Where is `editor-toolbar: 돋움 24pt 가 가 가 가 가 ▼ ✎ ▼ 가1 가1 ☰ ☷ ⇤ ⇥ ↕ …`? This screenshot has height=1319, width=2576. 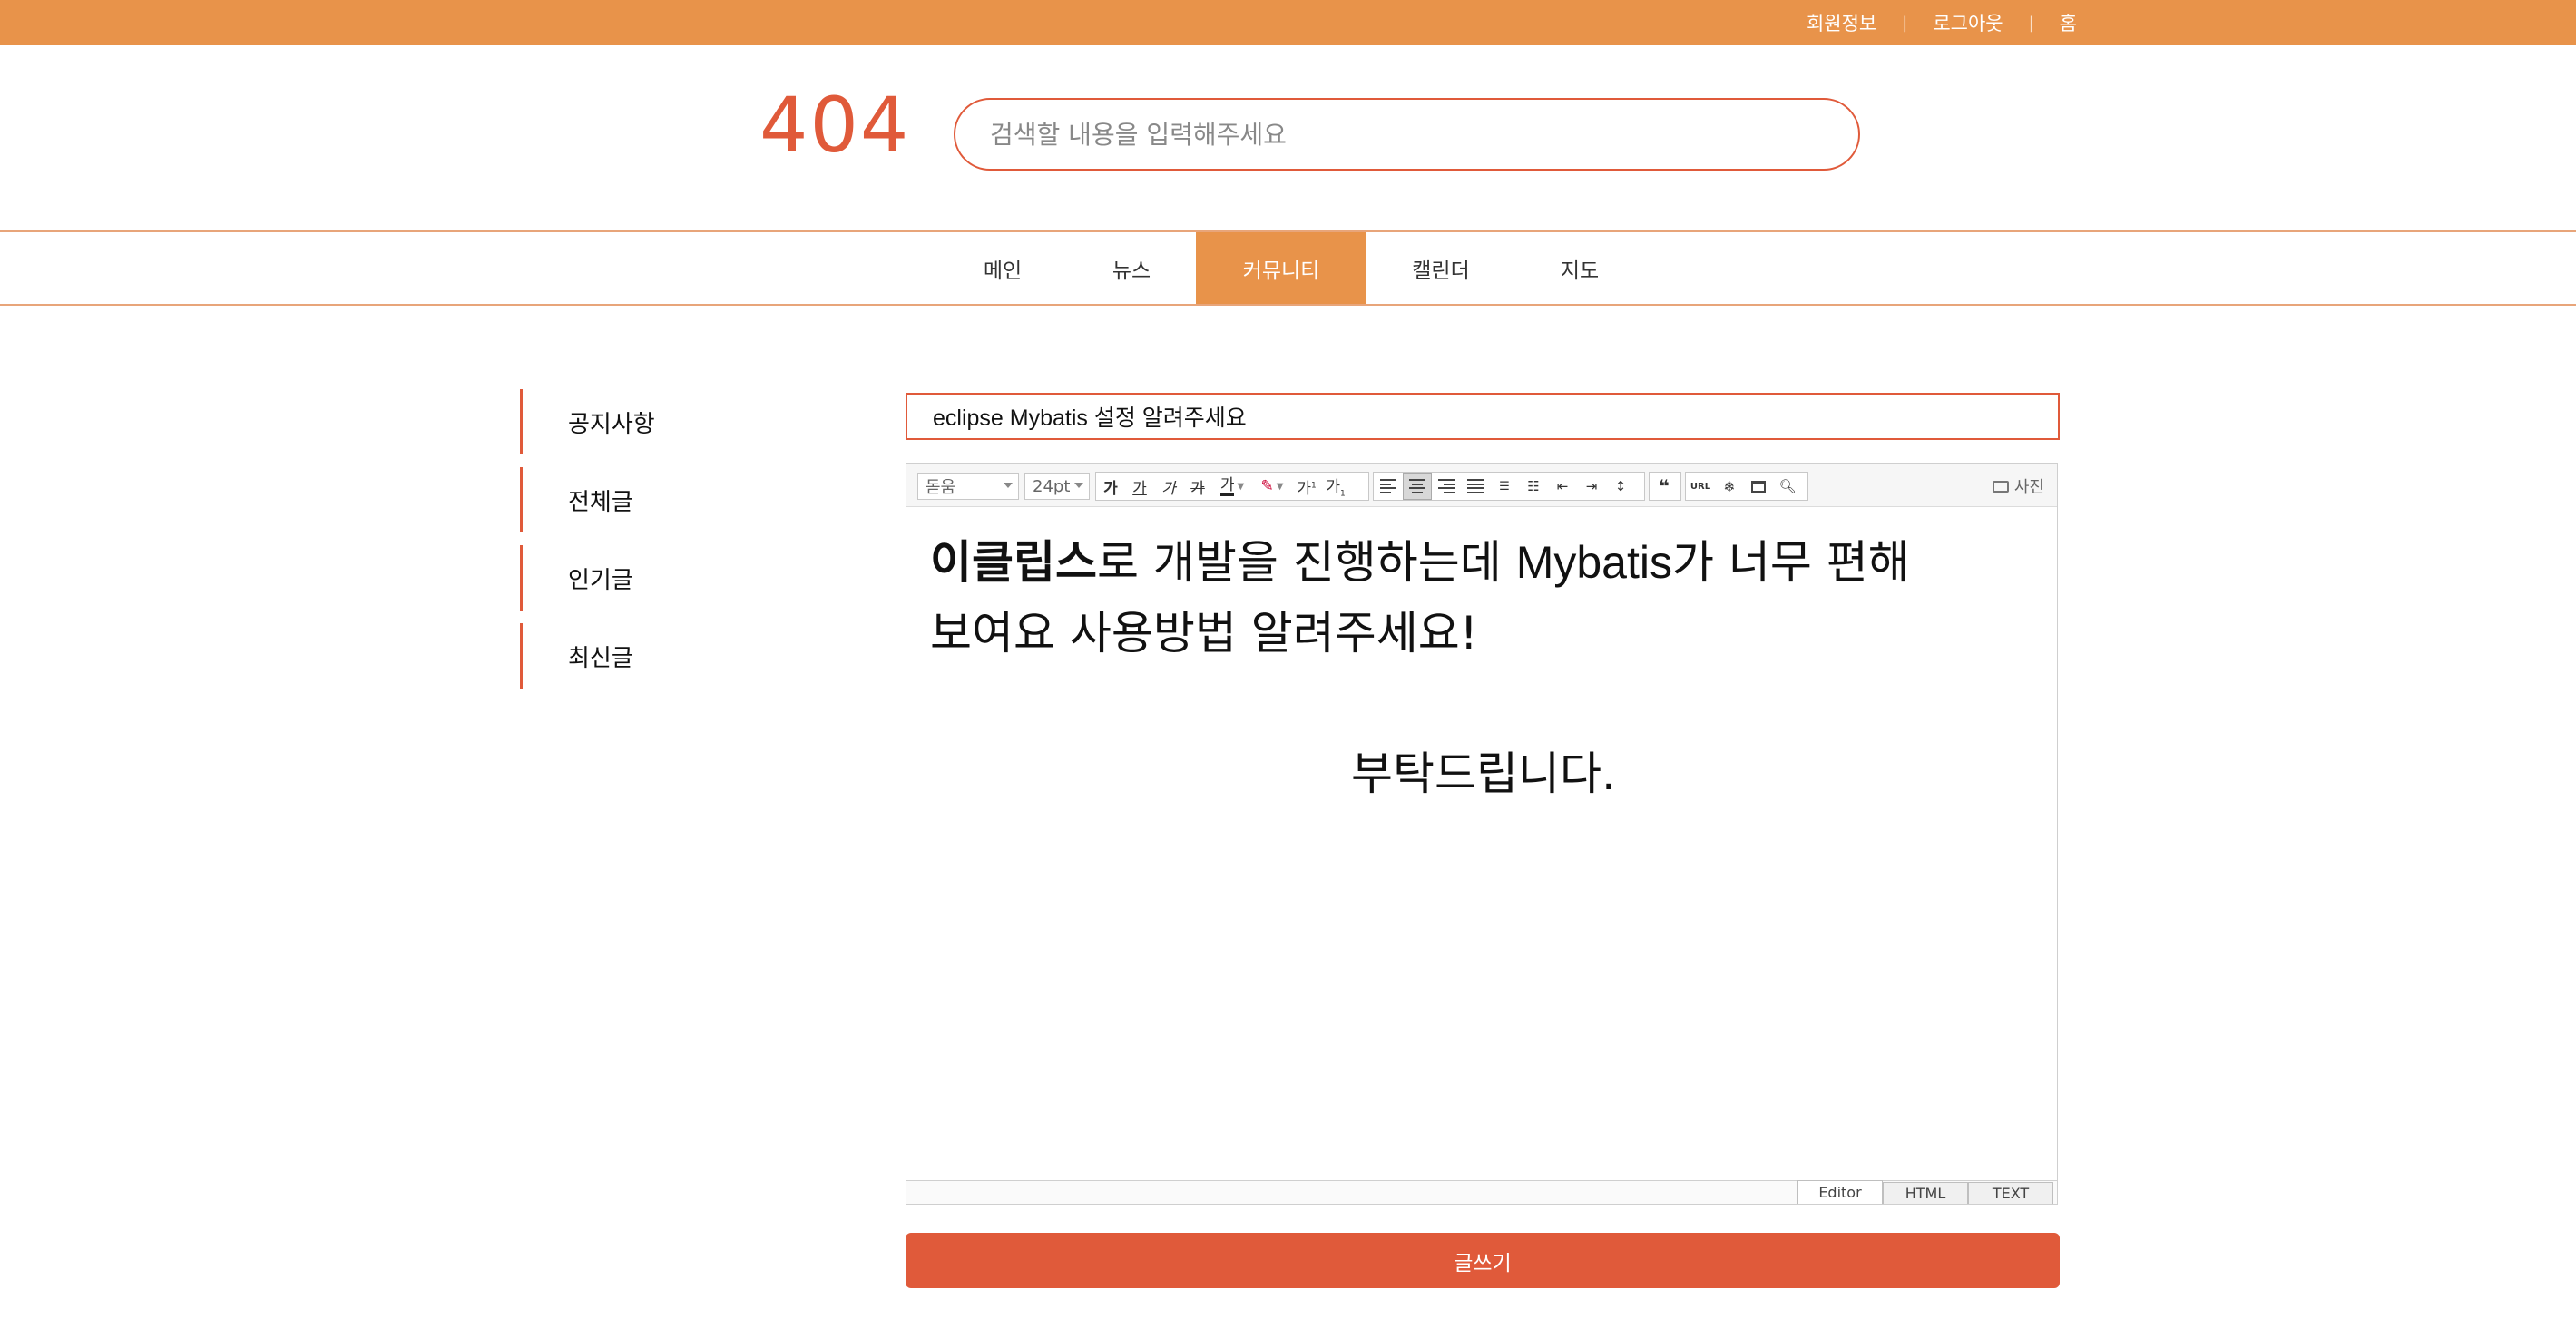
editor-toolbar: 돋움 24pt 가 가 가 가 가 ▼ ✎ ▼ 가1 가1 ☰ ☷ ⇤ ⇥ ↕ … is located at coordinates (1481, 486).